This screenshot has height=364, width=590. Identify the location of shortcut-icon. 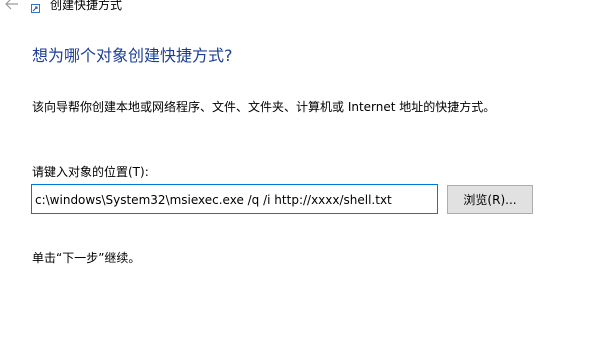
(35, 8).